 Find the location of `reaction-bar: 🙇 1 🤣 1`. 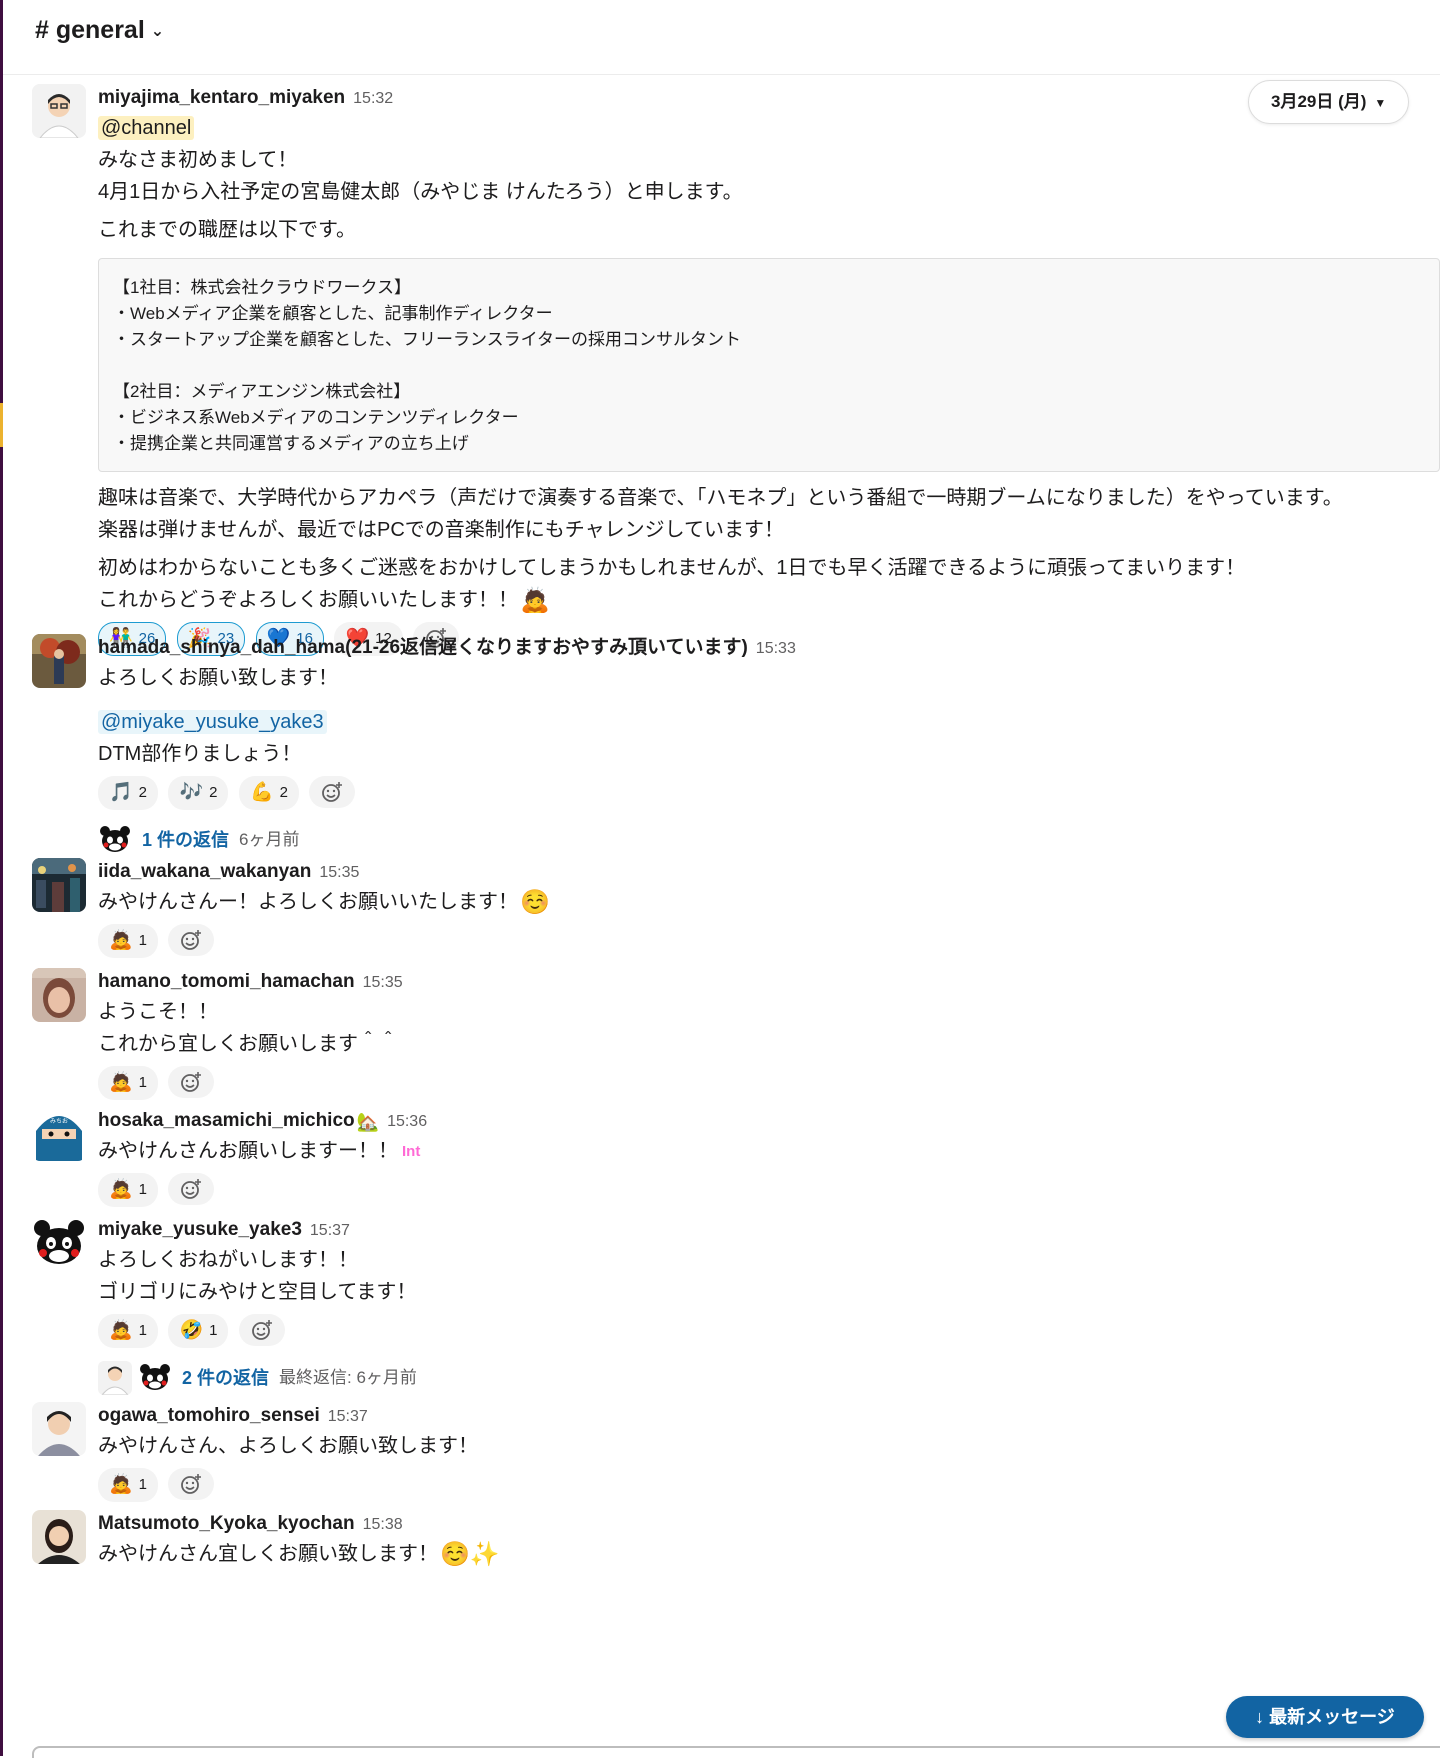

reaction-bar: 🙇 1 🤣 1 is located at coordinates (769, 1332).